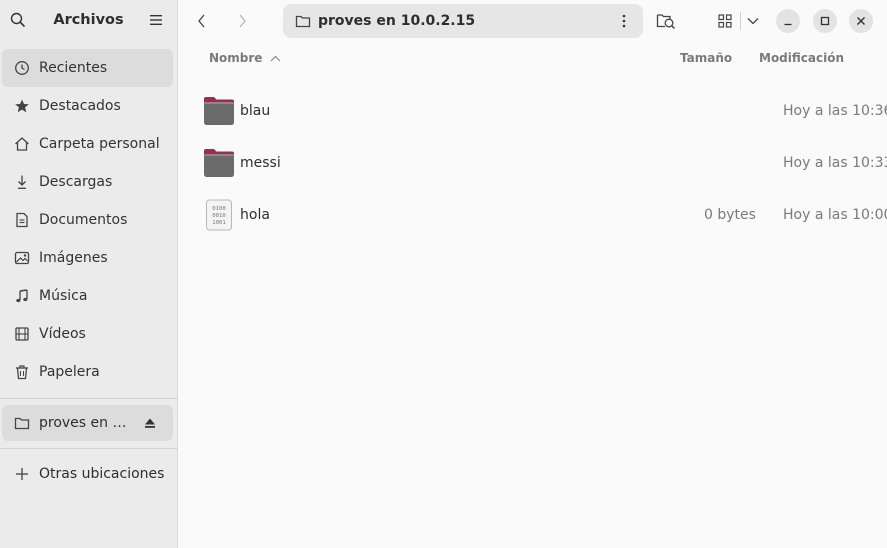 The image size is (887, 548). Describe the element at coordinates (83, 220) in the screenshot. I see `sidebar-item-label: Documentos` at that location.